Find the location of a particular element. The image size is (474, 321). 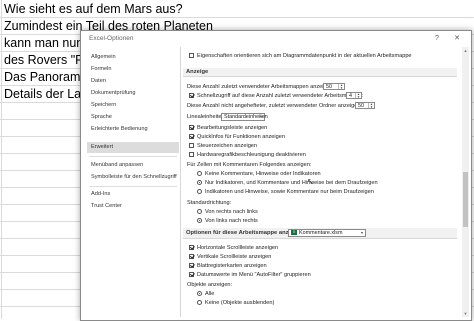

option-sheet-tabs: Blattregisterkarten anzeigen is located at coordinates (228, 266).